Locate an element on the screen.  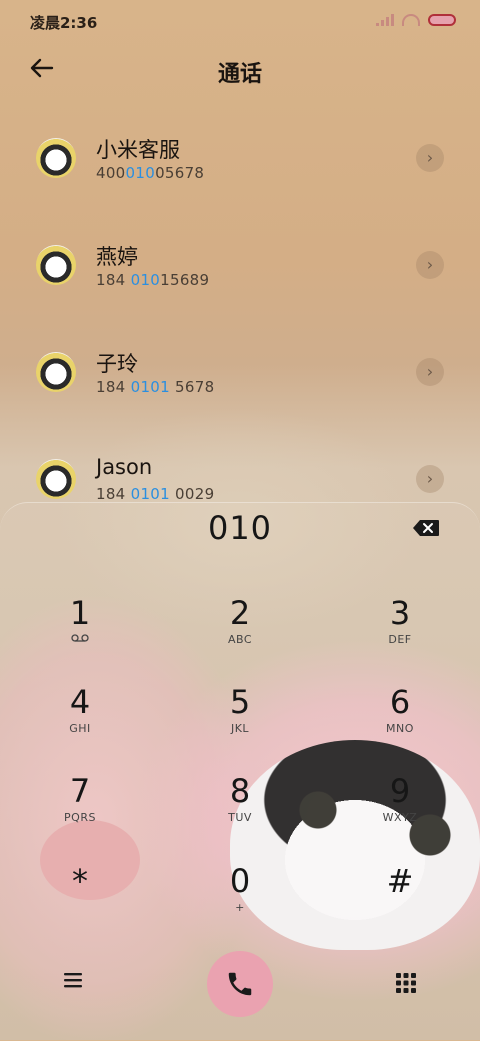
contact-name: 燕婷 is located at coordinates (117, 257).